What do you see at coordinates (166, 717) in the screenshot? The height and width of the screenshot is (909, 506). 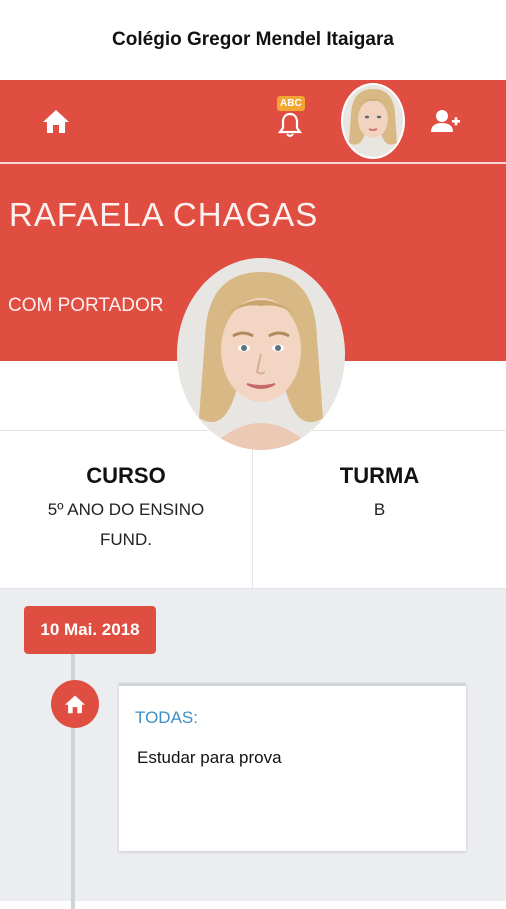 I see `card-target: TODAS:` at bounding box center [166, 717].